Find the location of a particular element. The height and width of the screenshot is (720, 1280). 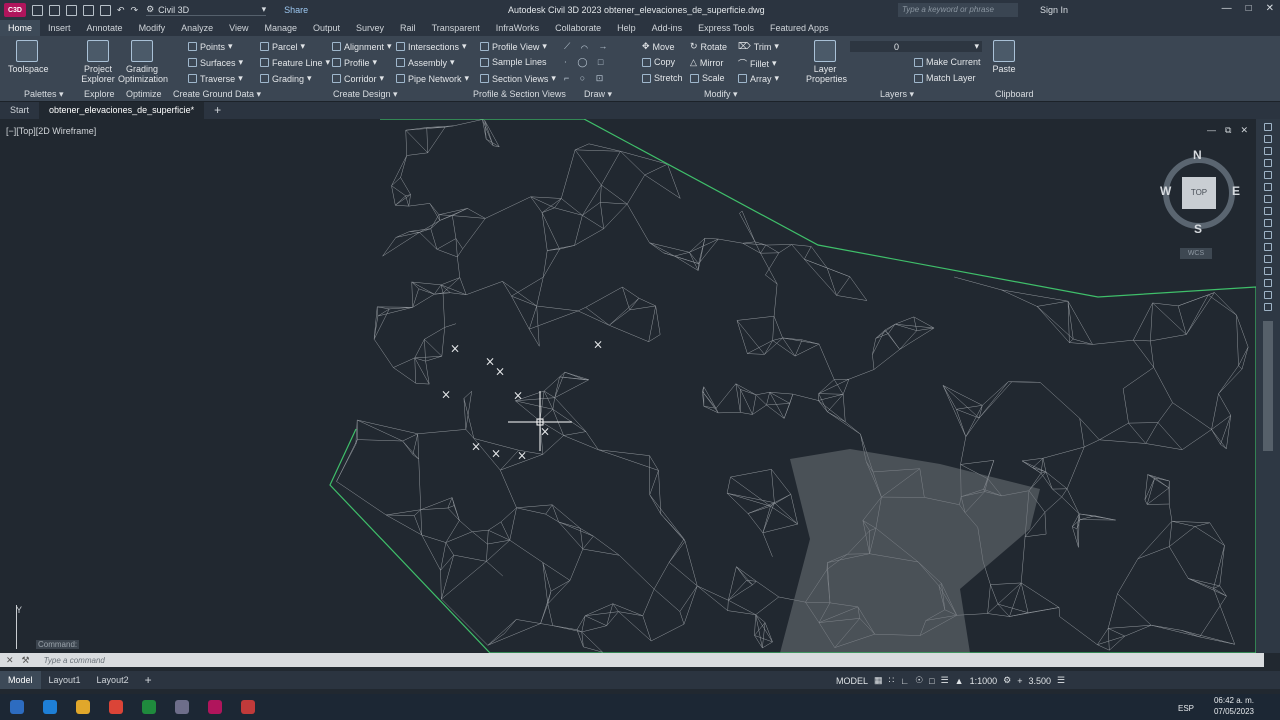

tab-layout2: Layout2 is located at coordinates (113, 680).